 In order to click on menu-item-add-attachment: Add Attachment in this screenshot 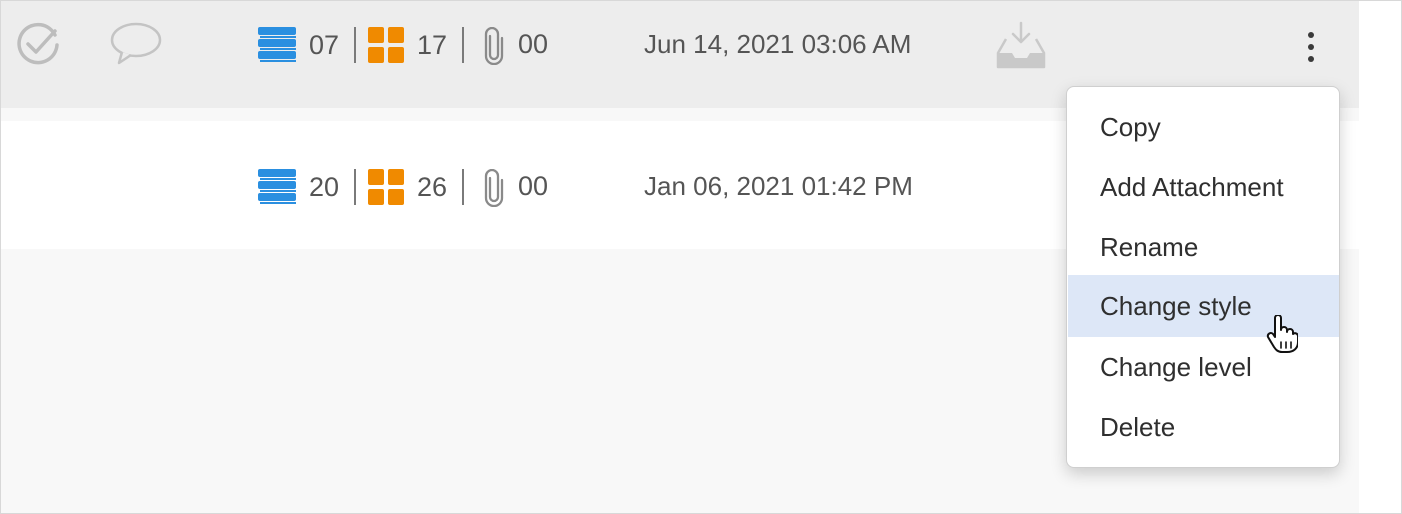, I will do `click(1203, 187)`.